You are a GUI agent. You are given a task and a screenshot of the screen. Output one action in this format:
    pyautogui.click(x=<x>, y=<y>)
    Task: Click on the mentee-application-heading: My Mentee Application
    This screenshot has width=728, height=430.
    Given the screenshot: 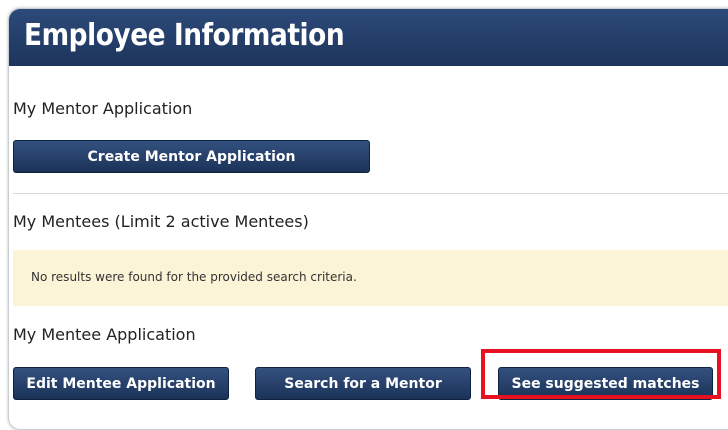 What is the action you would take?
    pyautogui.click(x=104, y=334)
    